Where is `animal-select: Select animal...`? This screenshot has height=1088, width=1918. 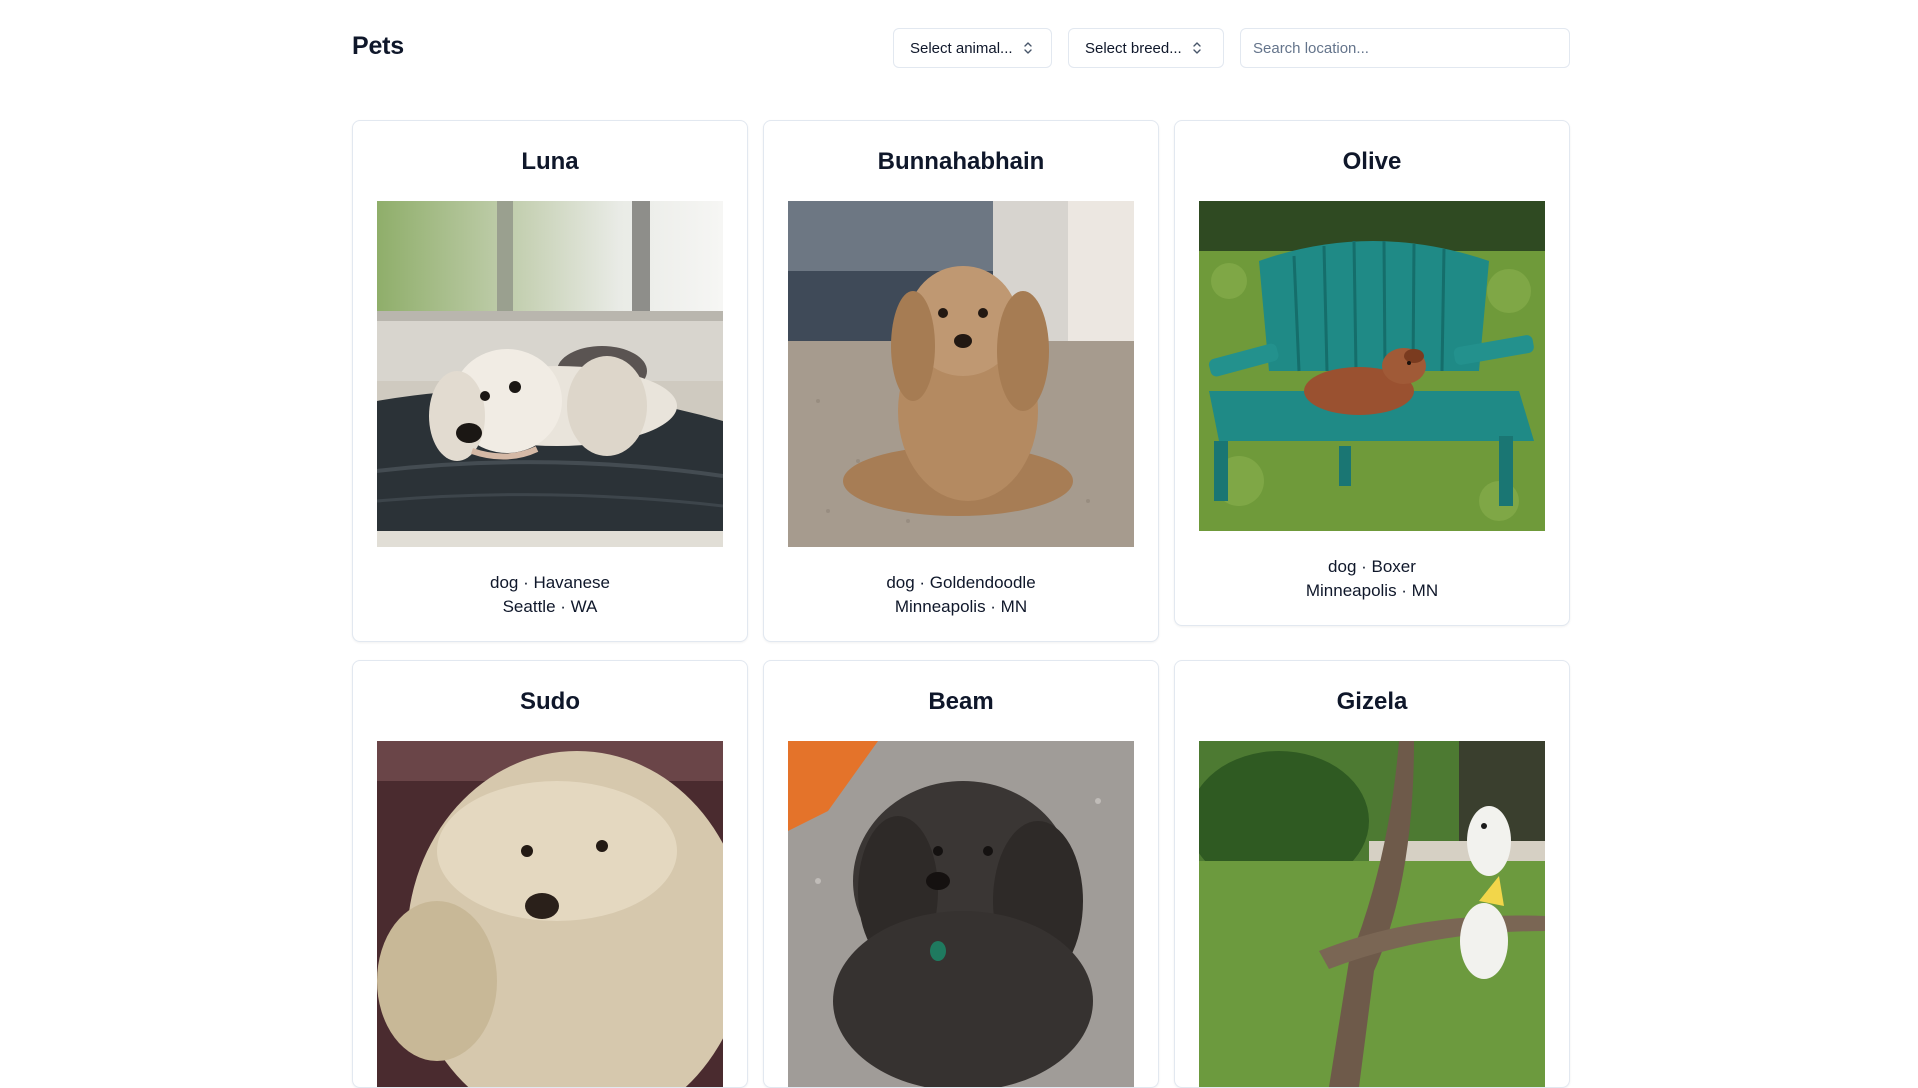 animal-select: Select animal... is located at coordinates (972, 48).